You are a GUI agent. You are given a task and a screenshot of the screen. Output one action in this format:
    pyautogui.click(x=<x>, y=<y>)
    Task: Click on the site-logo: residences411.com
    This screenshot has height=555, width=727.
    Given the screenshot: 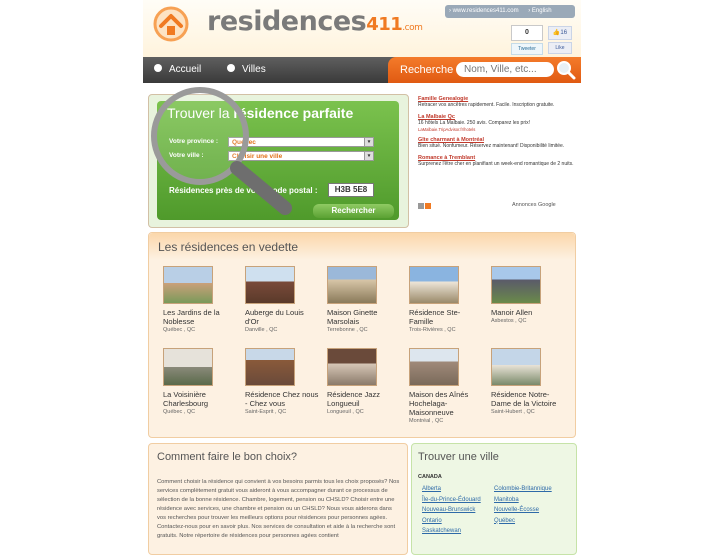 What is the action you would take?
    pyautogui.click(x=315, y=21)
    